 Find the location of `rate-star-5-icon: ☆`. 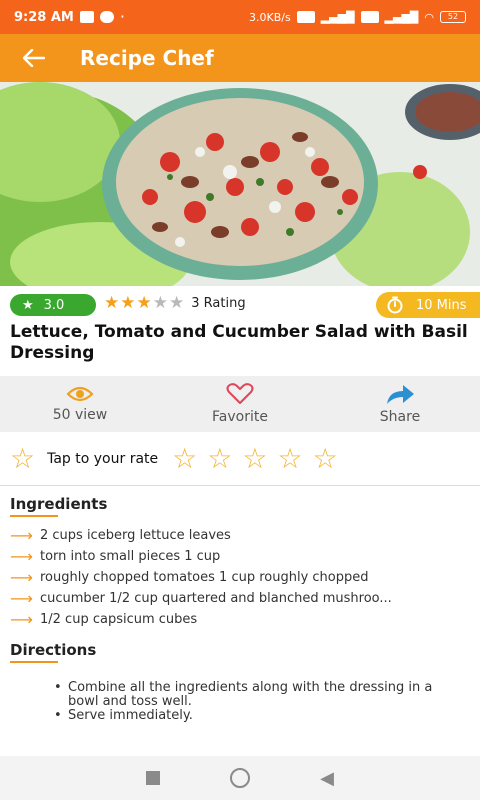

rate-star-5-icon: ☆ is located at coordinates (325, 458).